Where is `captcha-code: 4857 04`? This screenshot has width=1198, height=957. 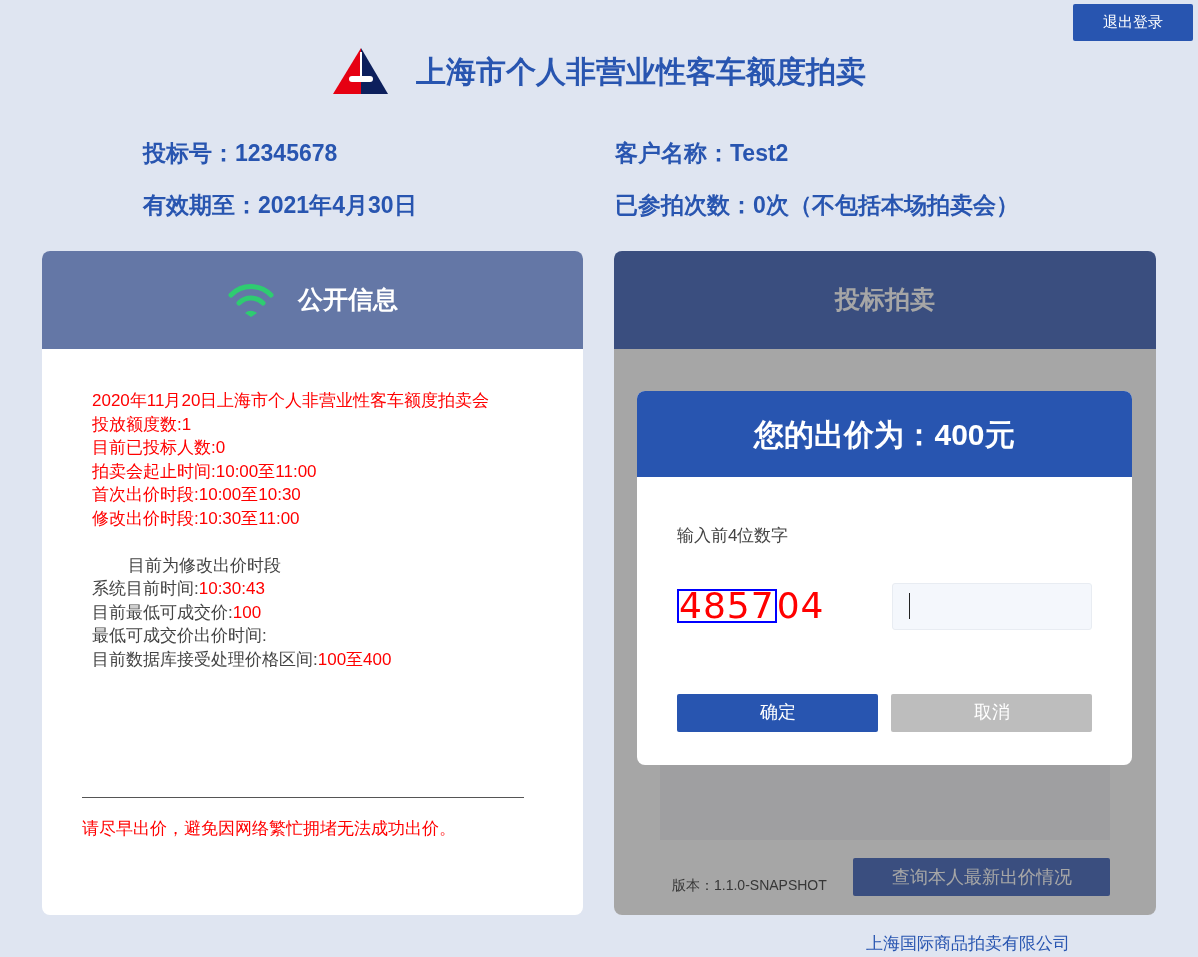
captcha-code: 4857 04 is located at coordinates (751, 606).